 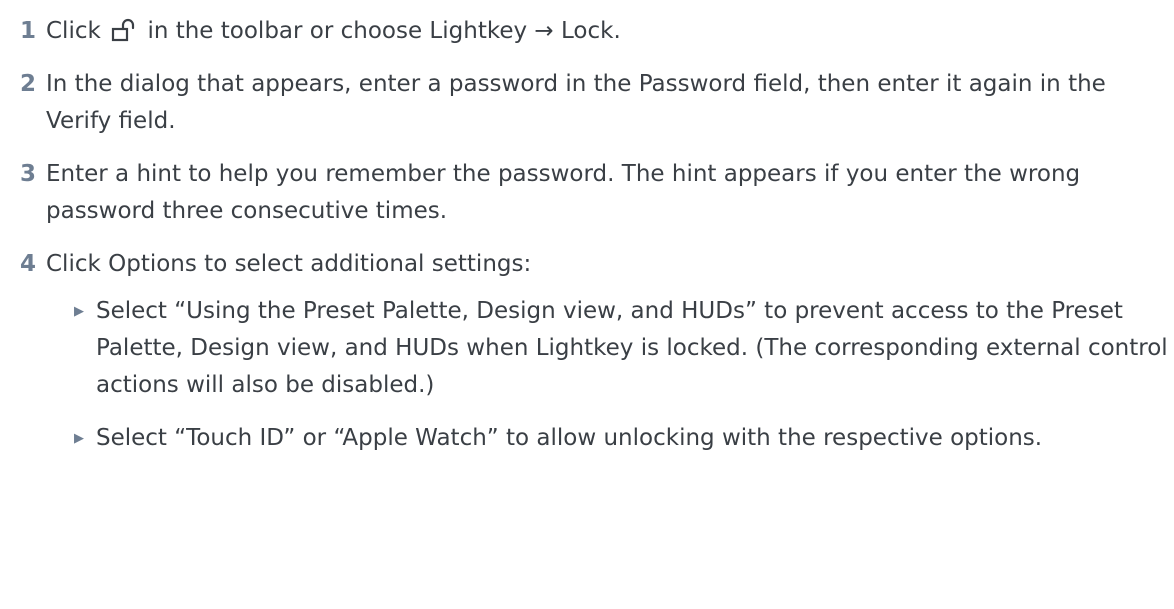 What do you see at coordinates (28, 174) in the screenshot?
I see `step-number: 3` at bounding box center [28, 174].